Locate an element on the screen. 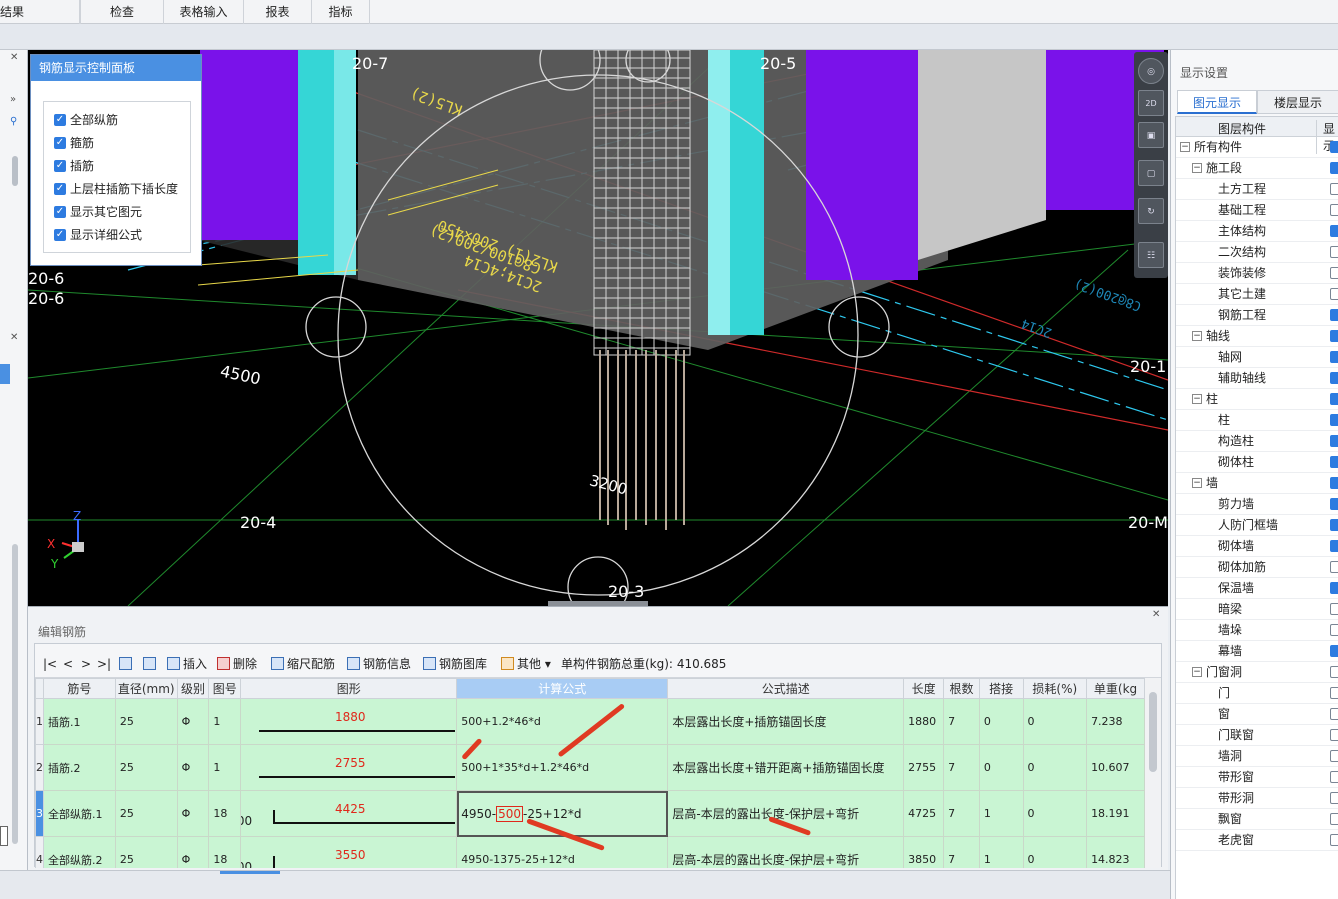  tree-item: 辅助轴线 is located at coordinates (1257, 378).